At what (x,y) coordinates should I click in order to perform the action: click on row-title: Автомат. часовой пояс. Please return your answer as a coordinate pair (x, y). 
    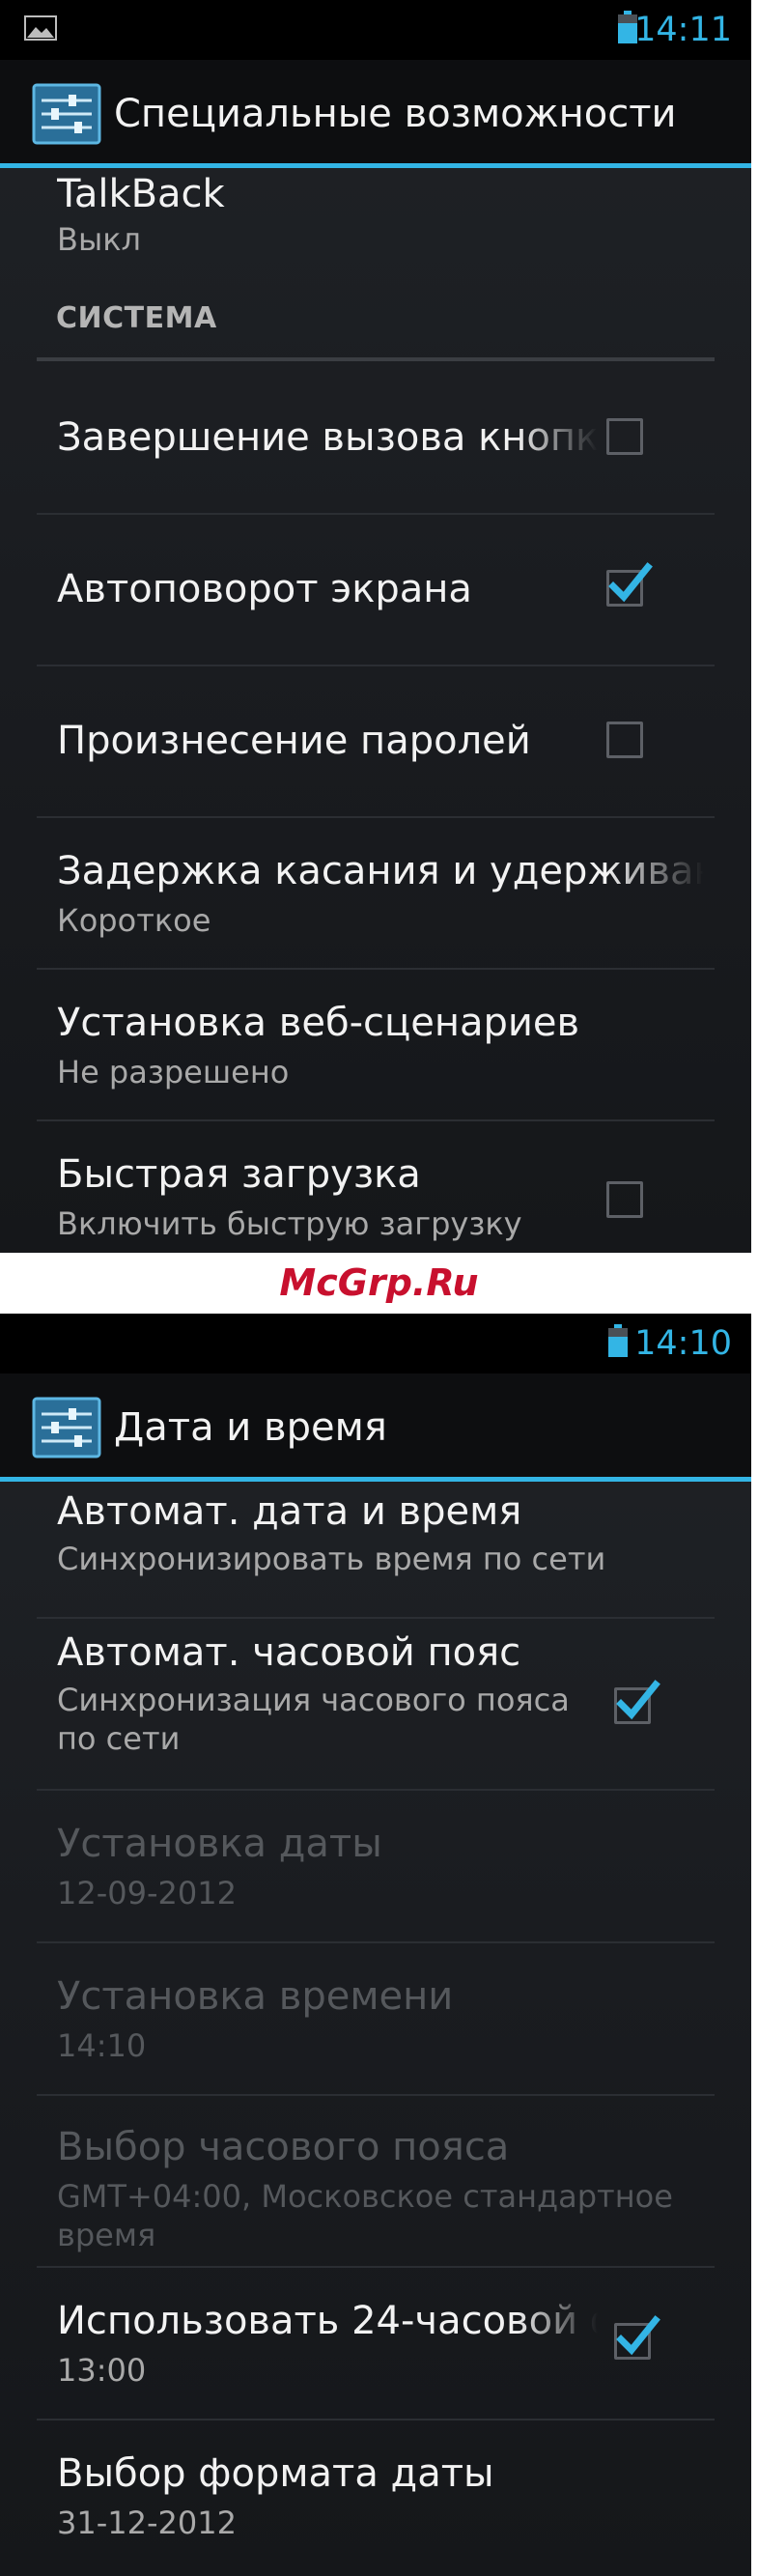
    Looking at the image, I should click on (289, 1652).